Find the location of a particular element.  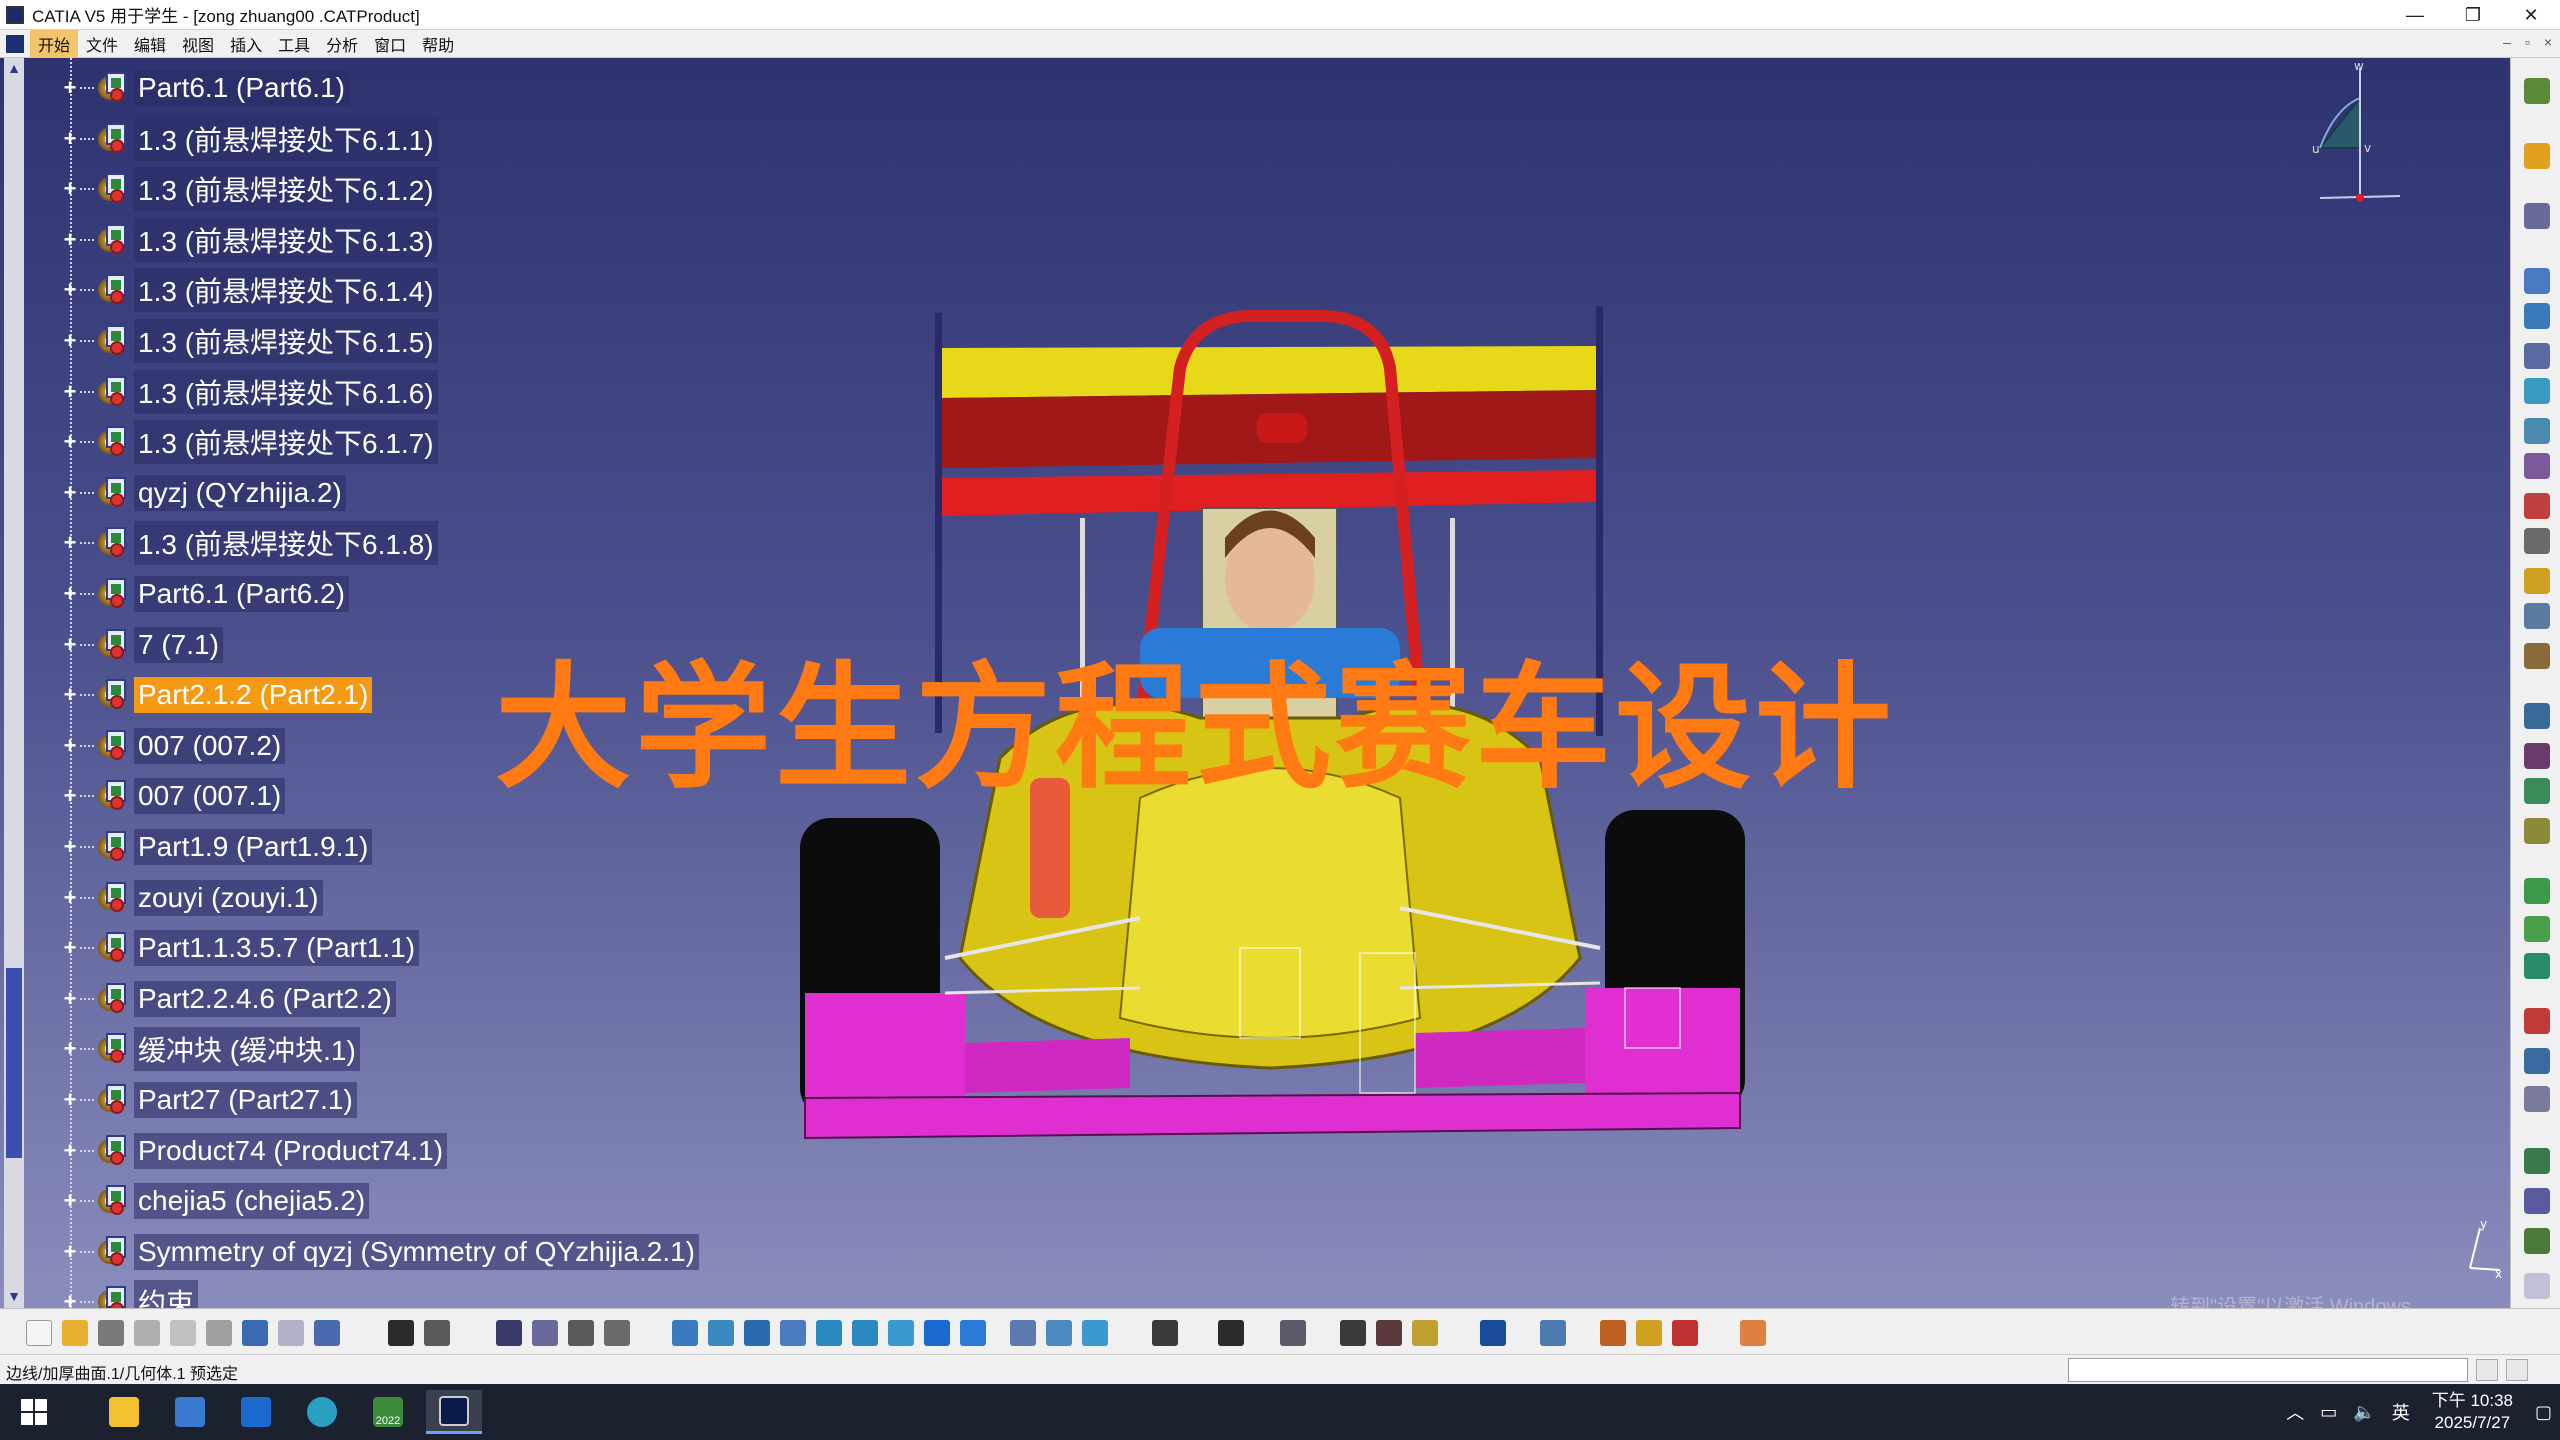

command-input is located at coordinates (2268, 1370).